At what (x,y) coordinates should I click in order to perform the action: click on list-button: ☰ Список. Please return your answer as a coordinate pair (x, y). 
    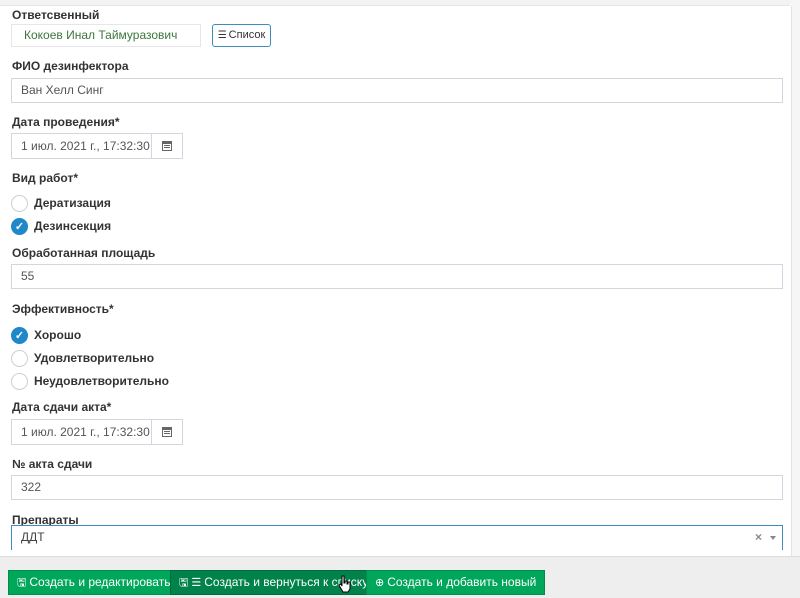
    Looking at the image, I should click on (241, 35).